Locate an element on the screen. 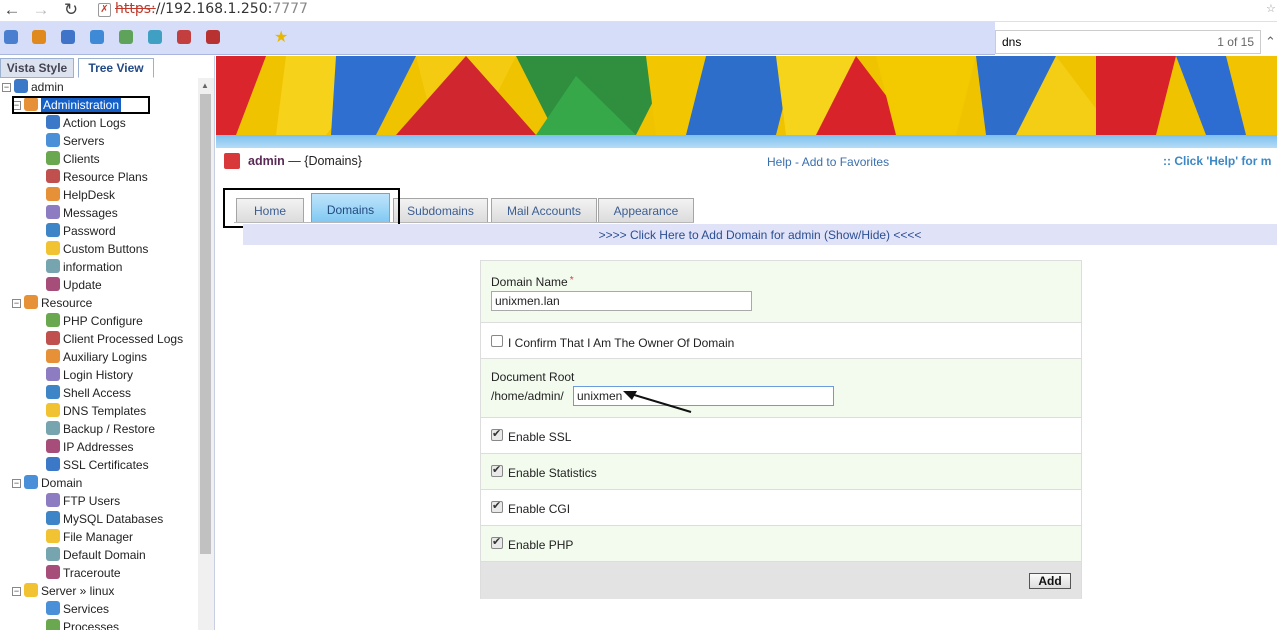 The width and height of the screenshot is (1277, 630). tree-item-resource: Resource is located at coordinates (58, 304).